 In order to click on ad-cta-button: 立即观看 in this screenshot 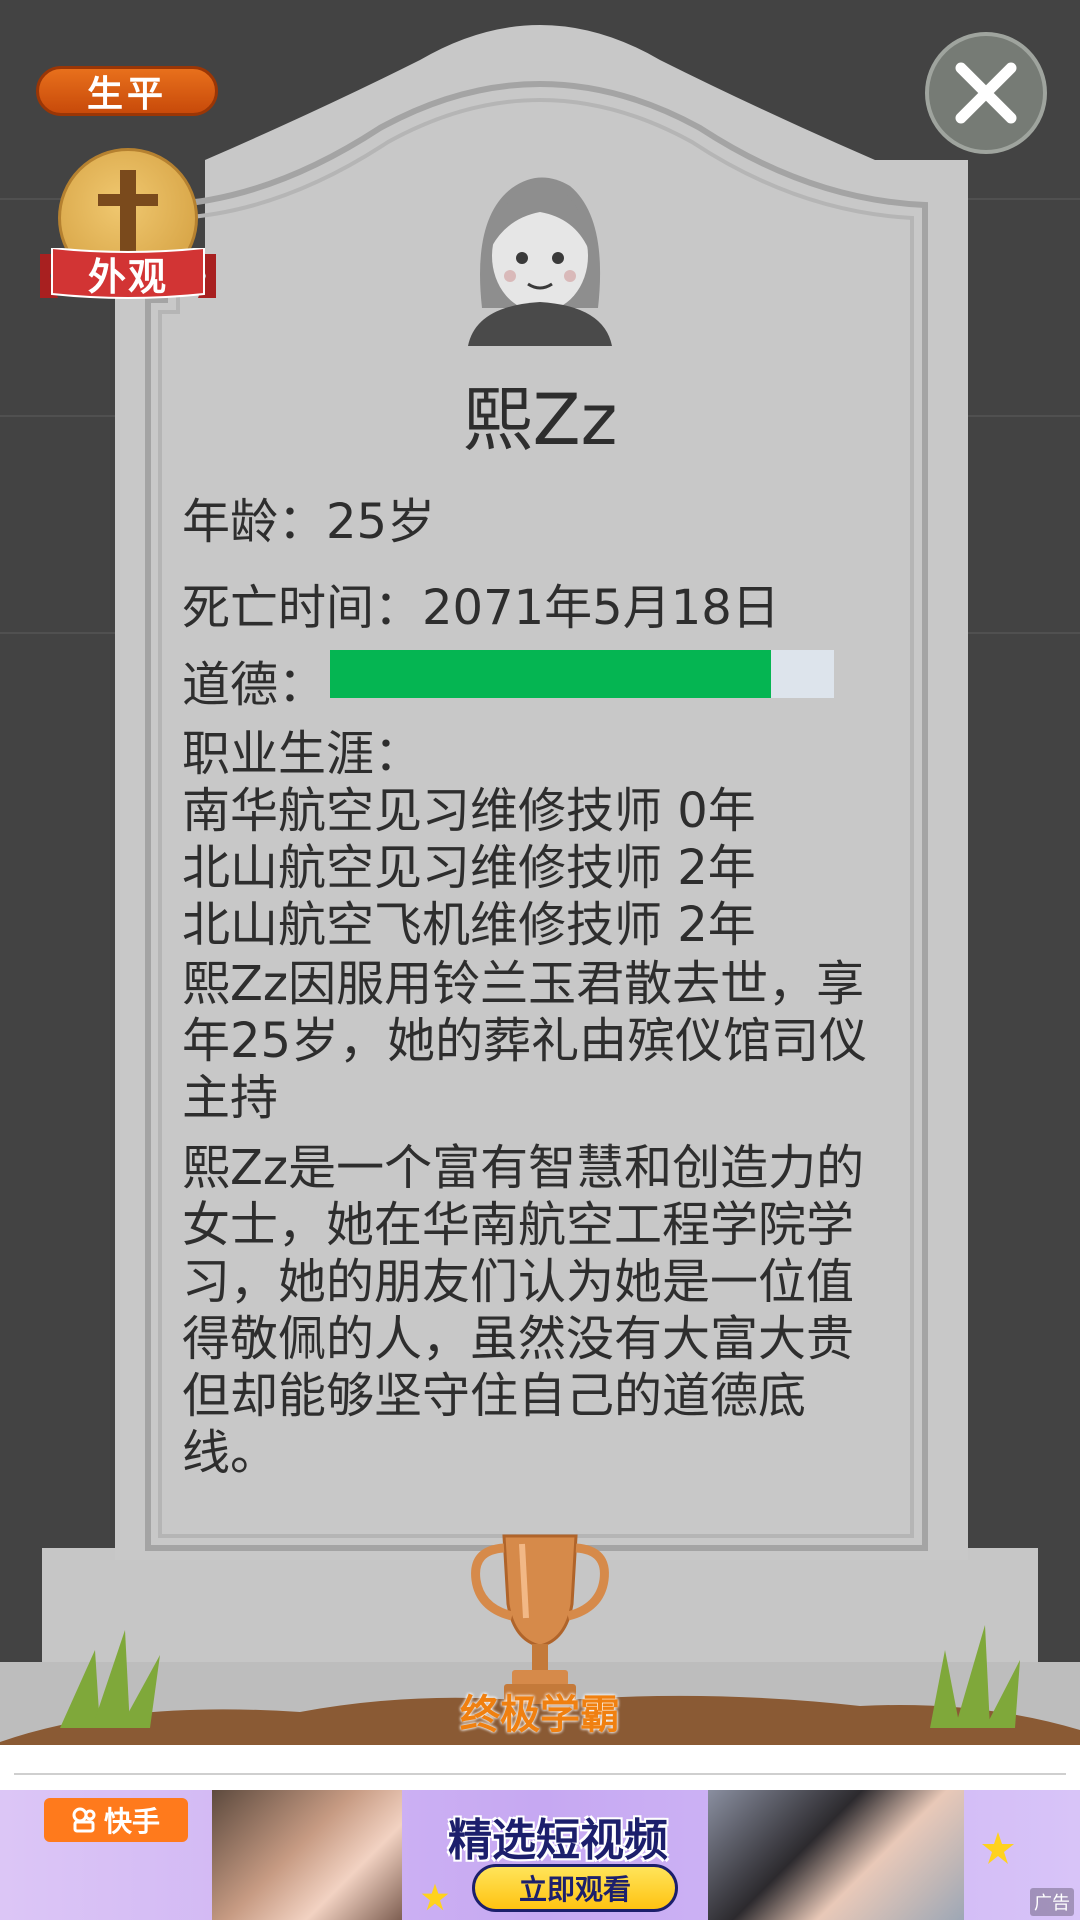, I will do `click(575, 1888)`.